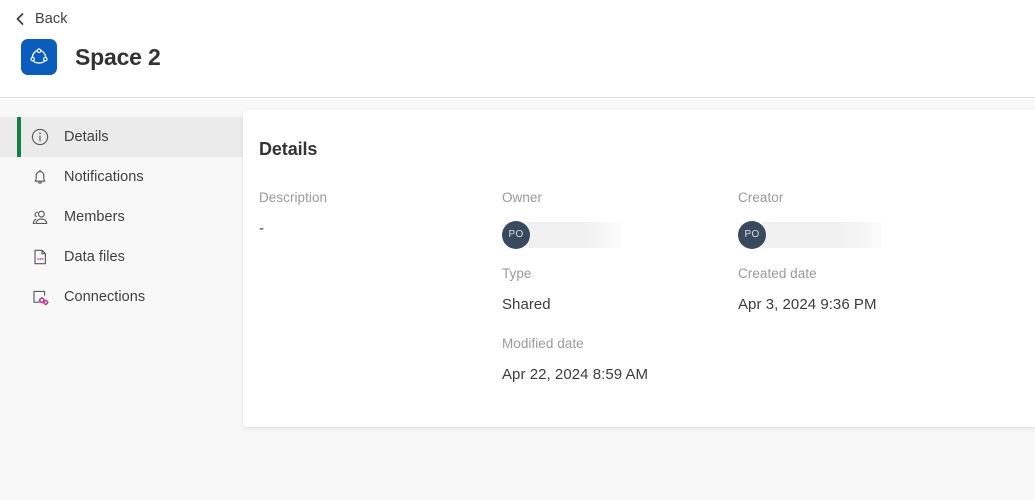 The image size is (1035, 500). I want to click on owner-user-chip: PO, so click(562, 234).